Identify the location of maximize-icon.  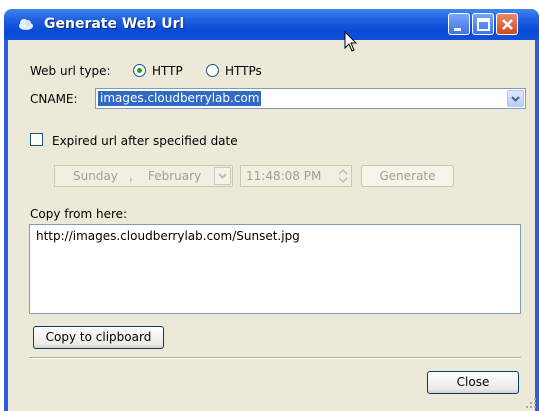
(483, 24).